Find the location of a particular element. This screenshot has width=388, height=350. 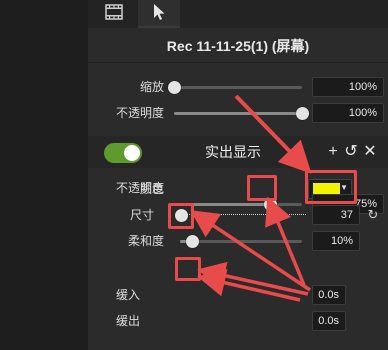

softness-slider is located at coordinates (241, 241).